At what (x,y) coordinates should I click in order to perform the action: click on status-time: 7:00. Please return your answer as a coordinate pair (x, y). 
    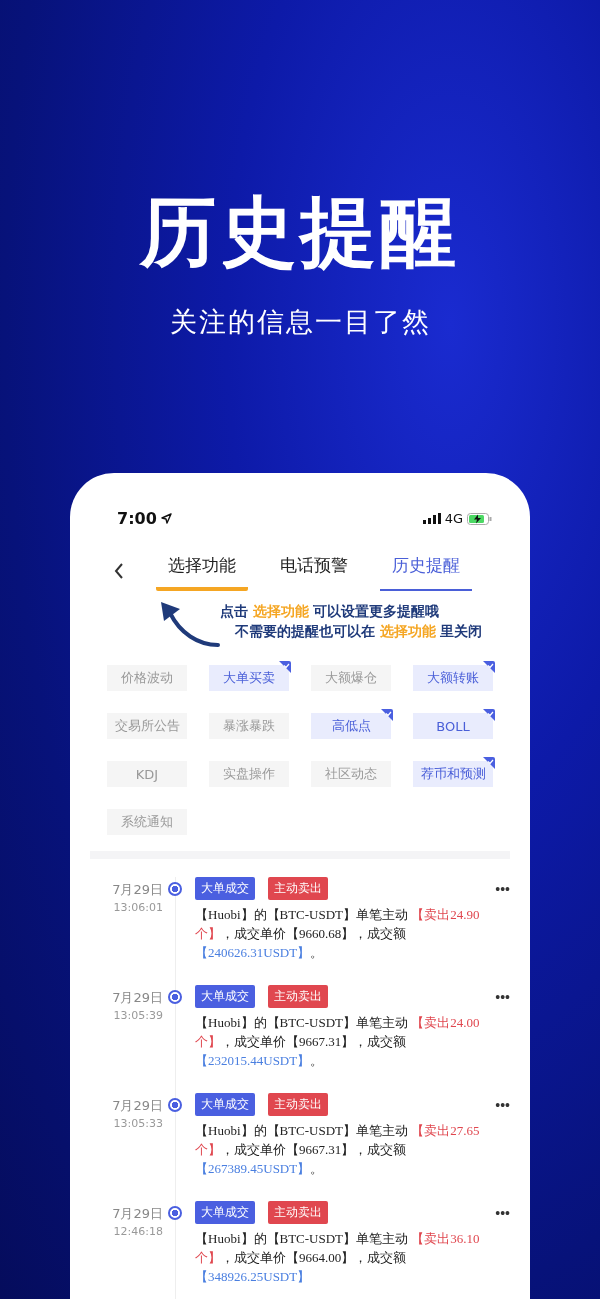
    Looking at the image, I should click on (137, 518).